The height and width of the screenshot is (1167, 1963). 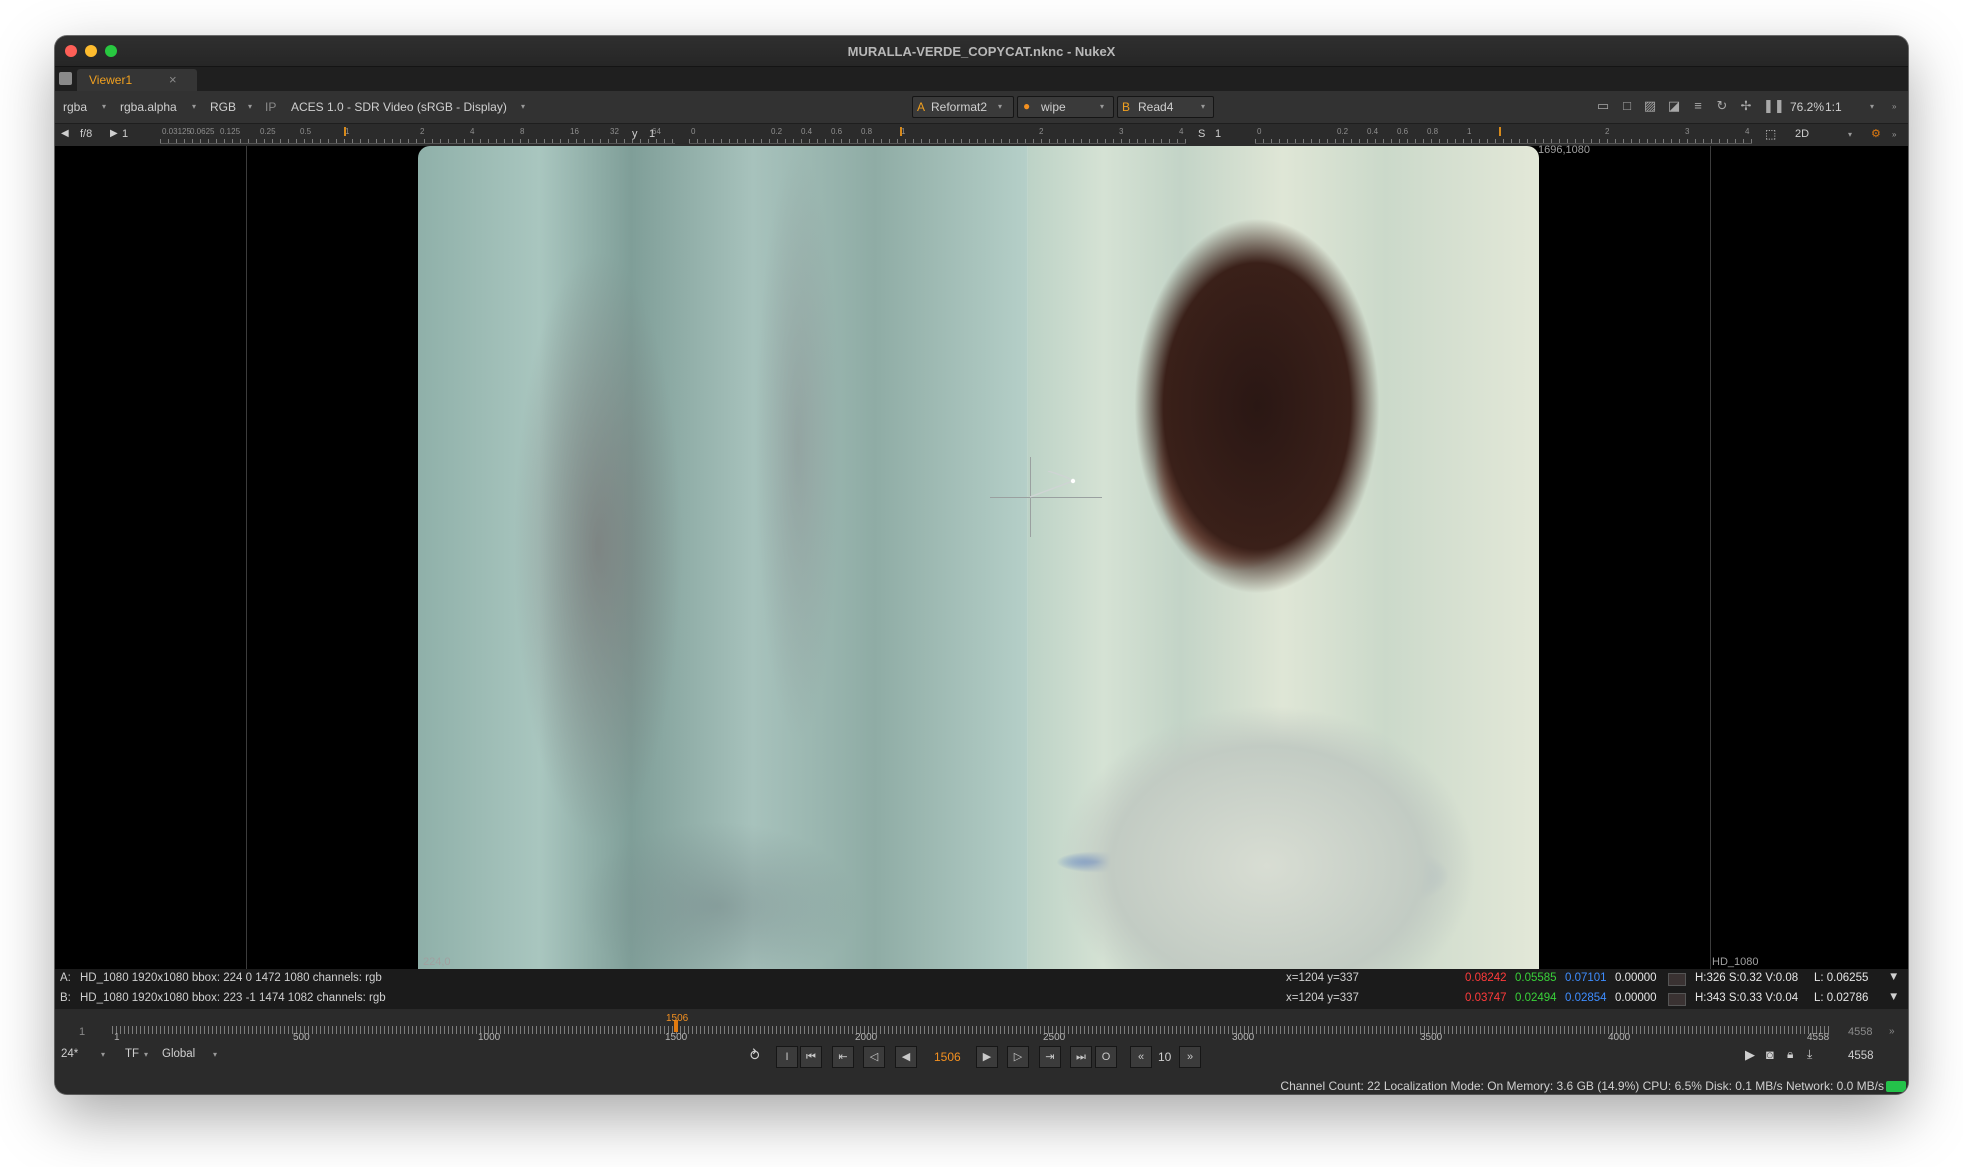 I want to click on gamma-slider-handle, so click(x=901, y=131).